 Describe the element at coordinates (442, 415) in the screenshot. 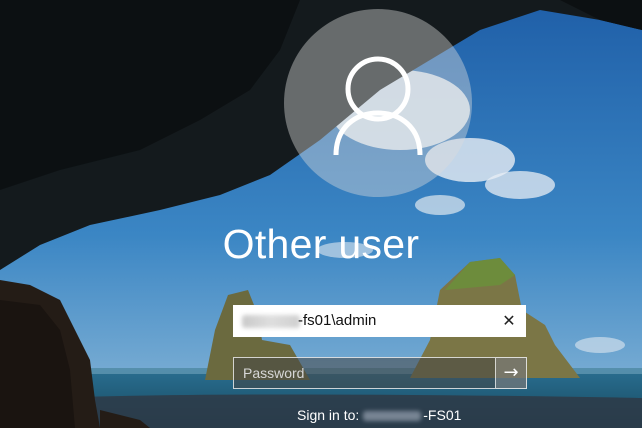

I see `sign-in-machine: -FS01` at that location.